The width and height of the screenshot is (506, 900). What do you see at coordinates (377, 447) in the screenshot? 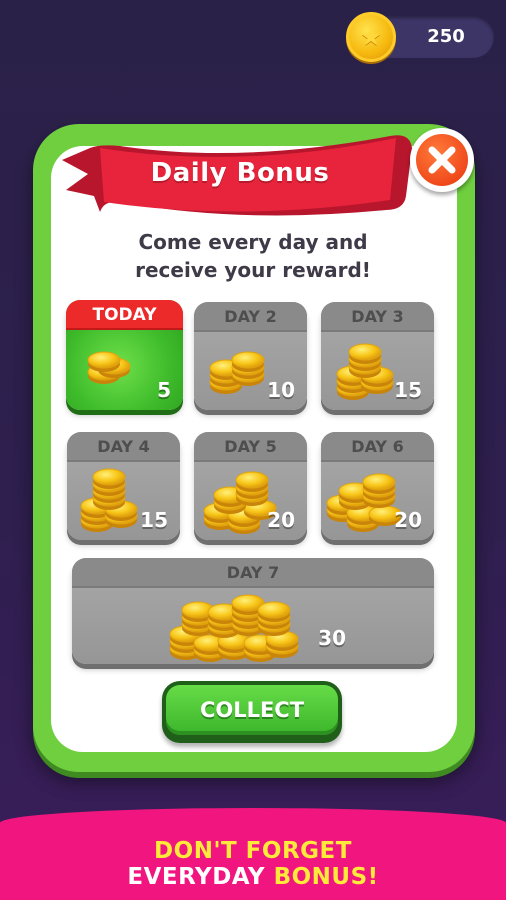
I see `day-label: DAY 6` at bounding box center [377, 447].